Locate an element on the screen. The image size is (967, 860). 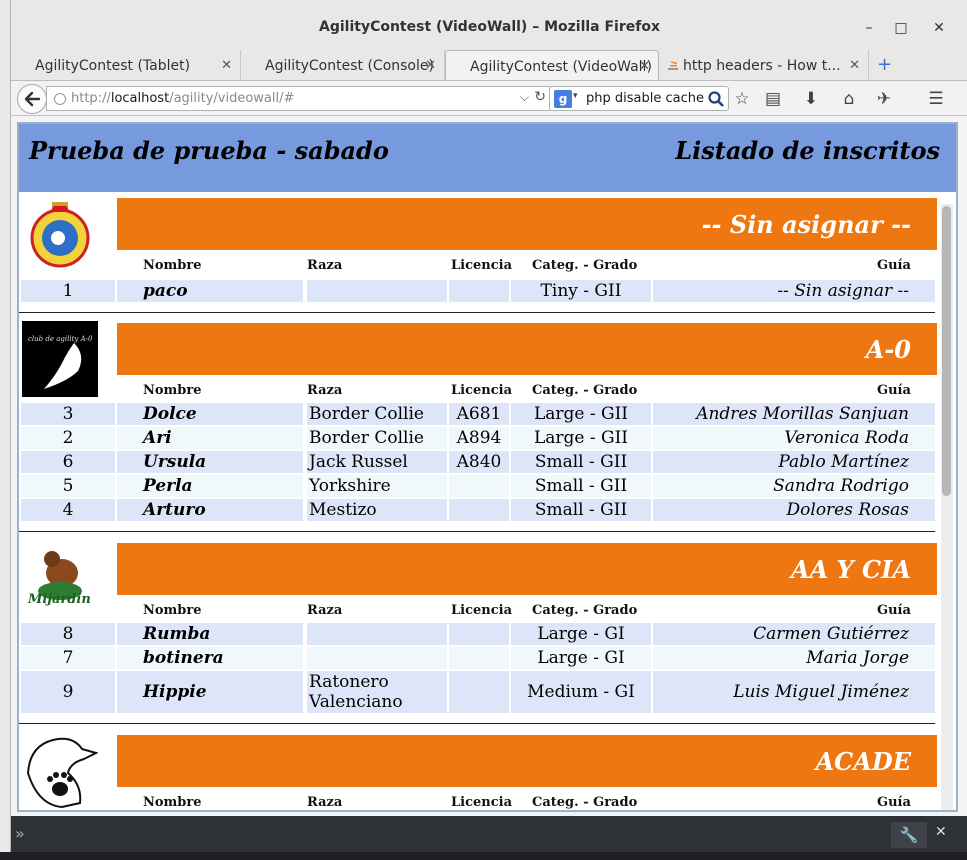
cell-nombre: botinera is located at coordinates (210, 658).